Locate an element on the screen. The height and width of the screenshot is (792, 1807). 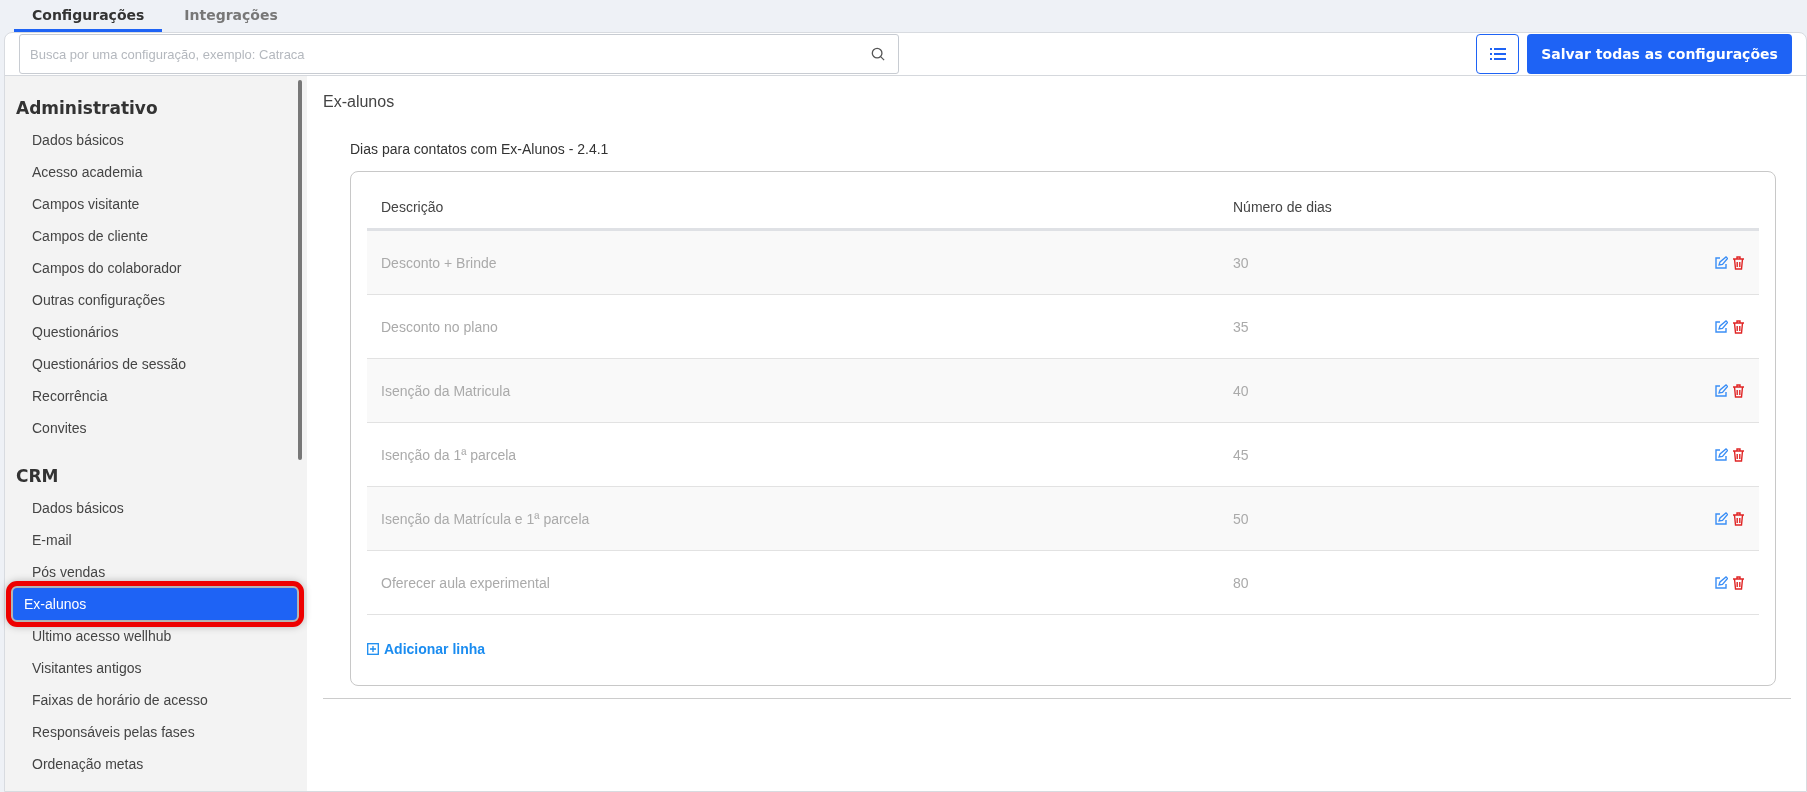
column-header: Número de dias is located at coordinates (1283, 207).